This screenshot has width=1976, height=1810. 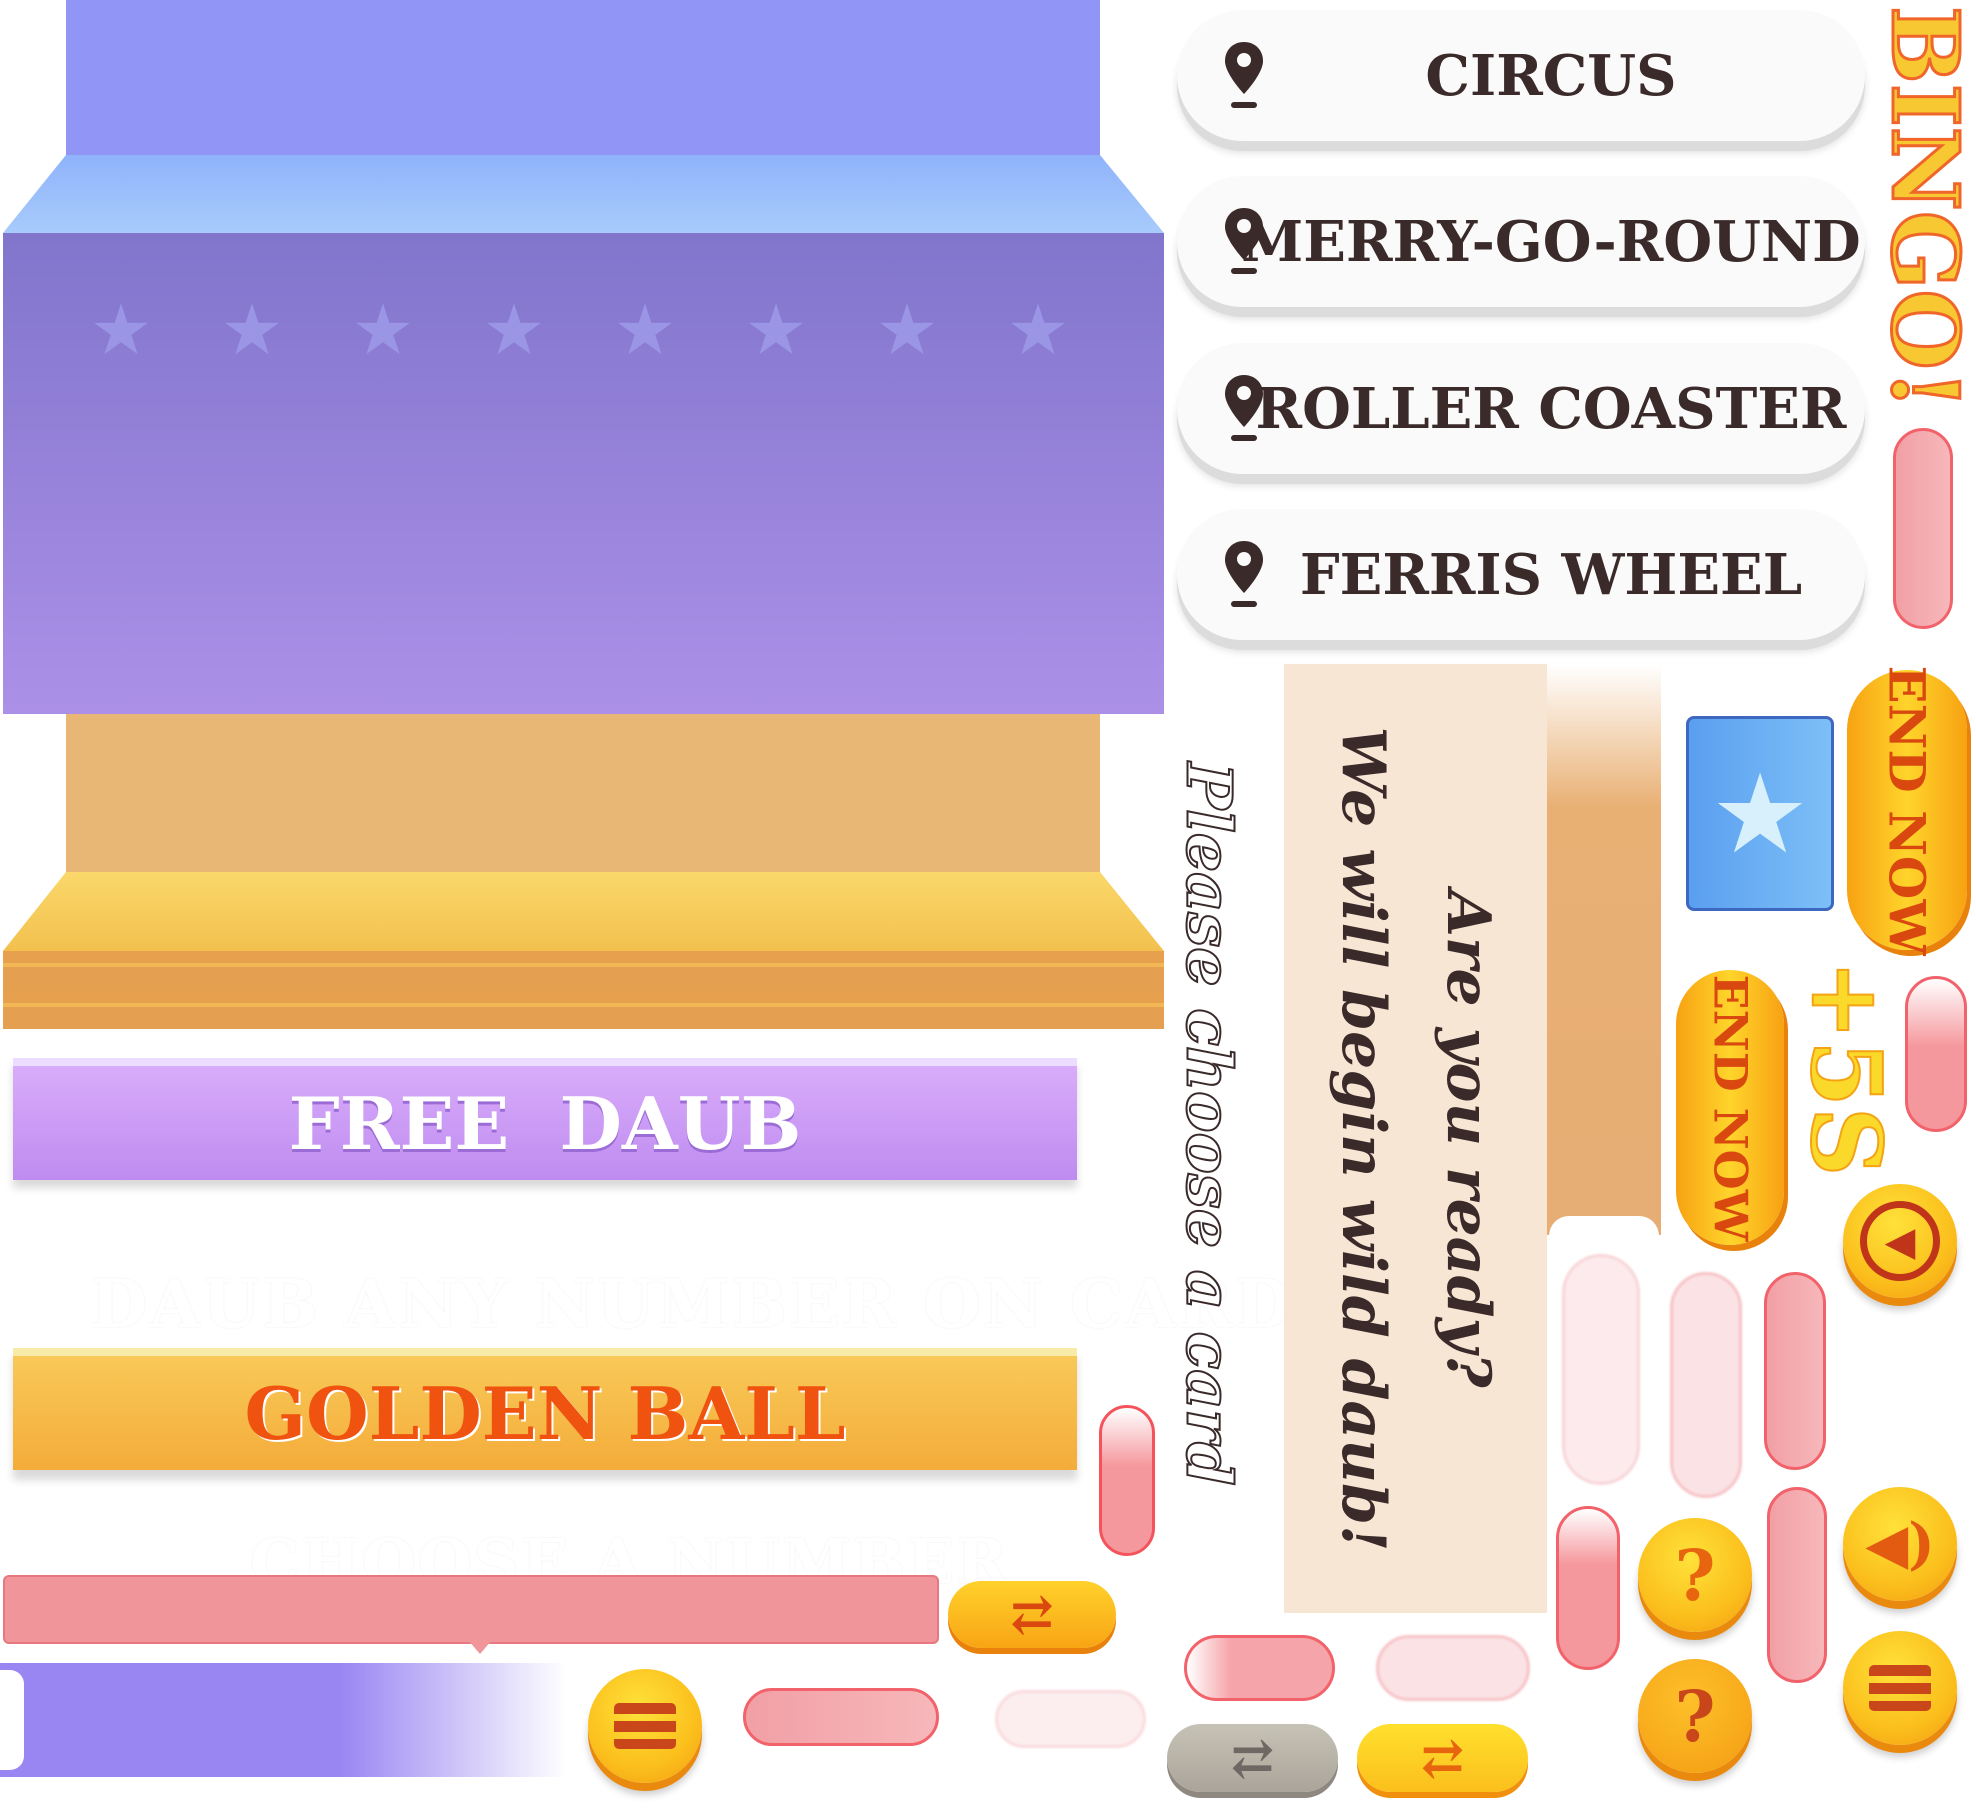 I want to click on stage-roof, so click(x=583, y=194).